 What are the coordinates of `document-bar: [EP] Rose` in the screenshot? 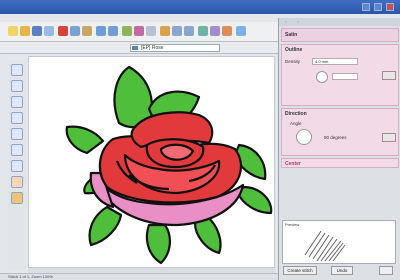 It's located at (139, 48).